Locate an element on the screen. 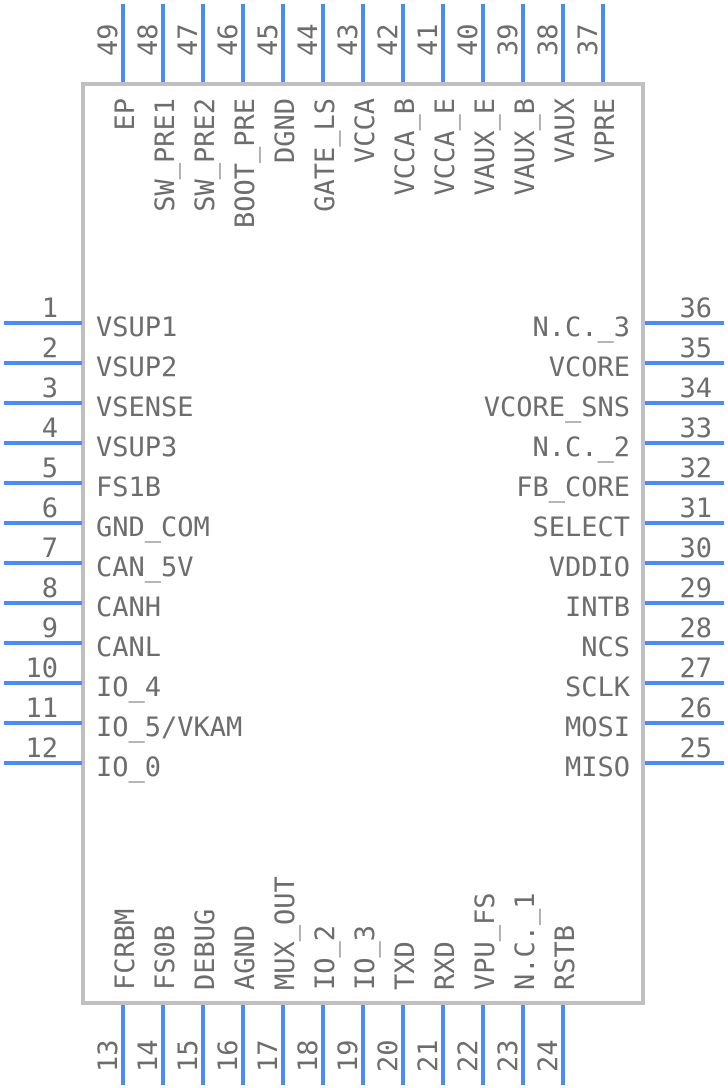 The width and height of the screenshot is (728, 1088). pin-number: 28 is located at coordinates (695, 628).